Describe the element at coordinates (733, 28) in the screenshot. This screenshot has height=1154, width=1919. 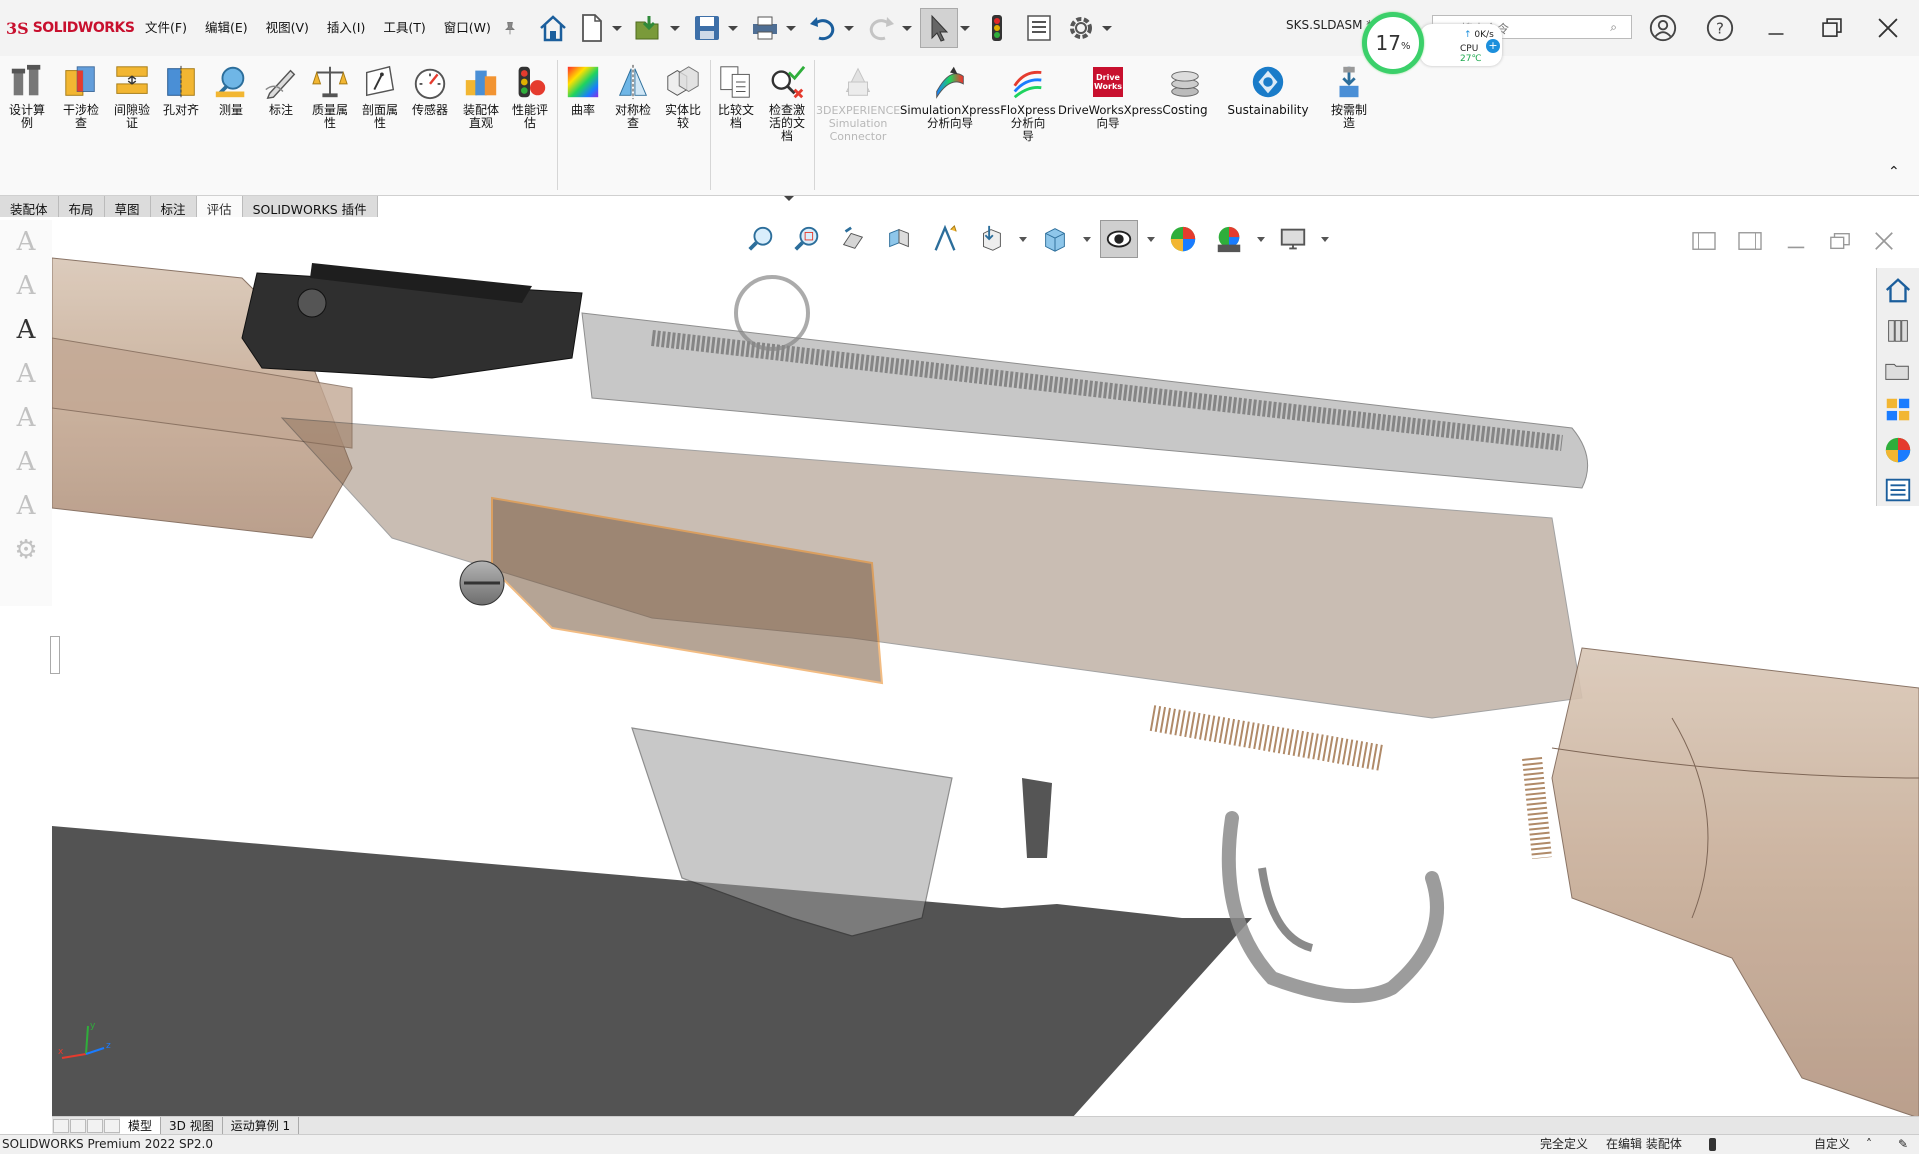
I see `save-dropdown-icon` at that location.